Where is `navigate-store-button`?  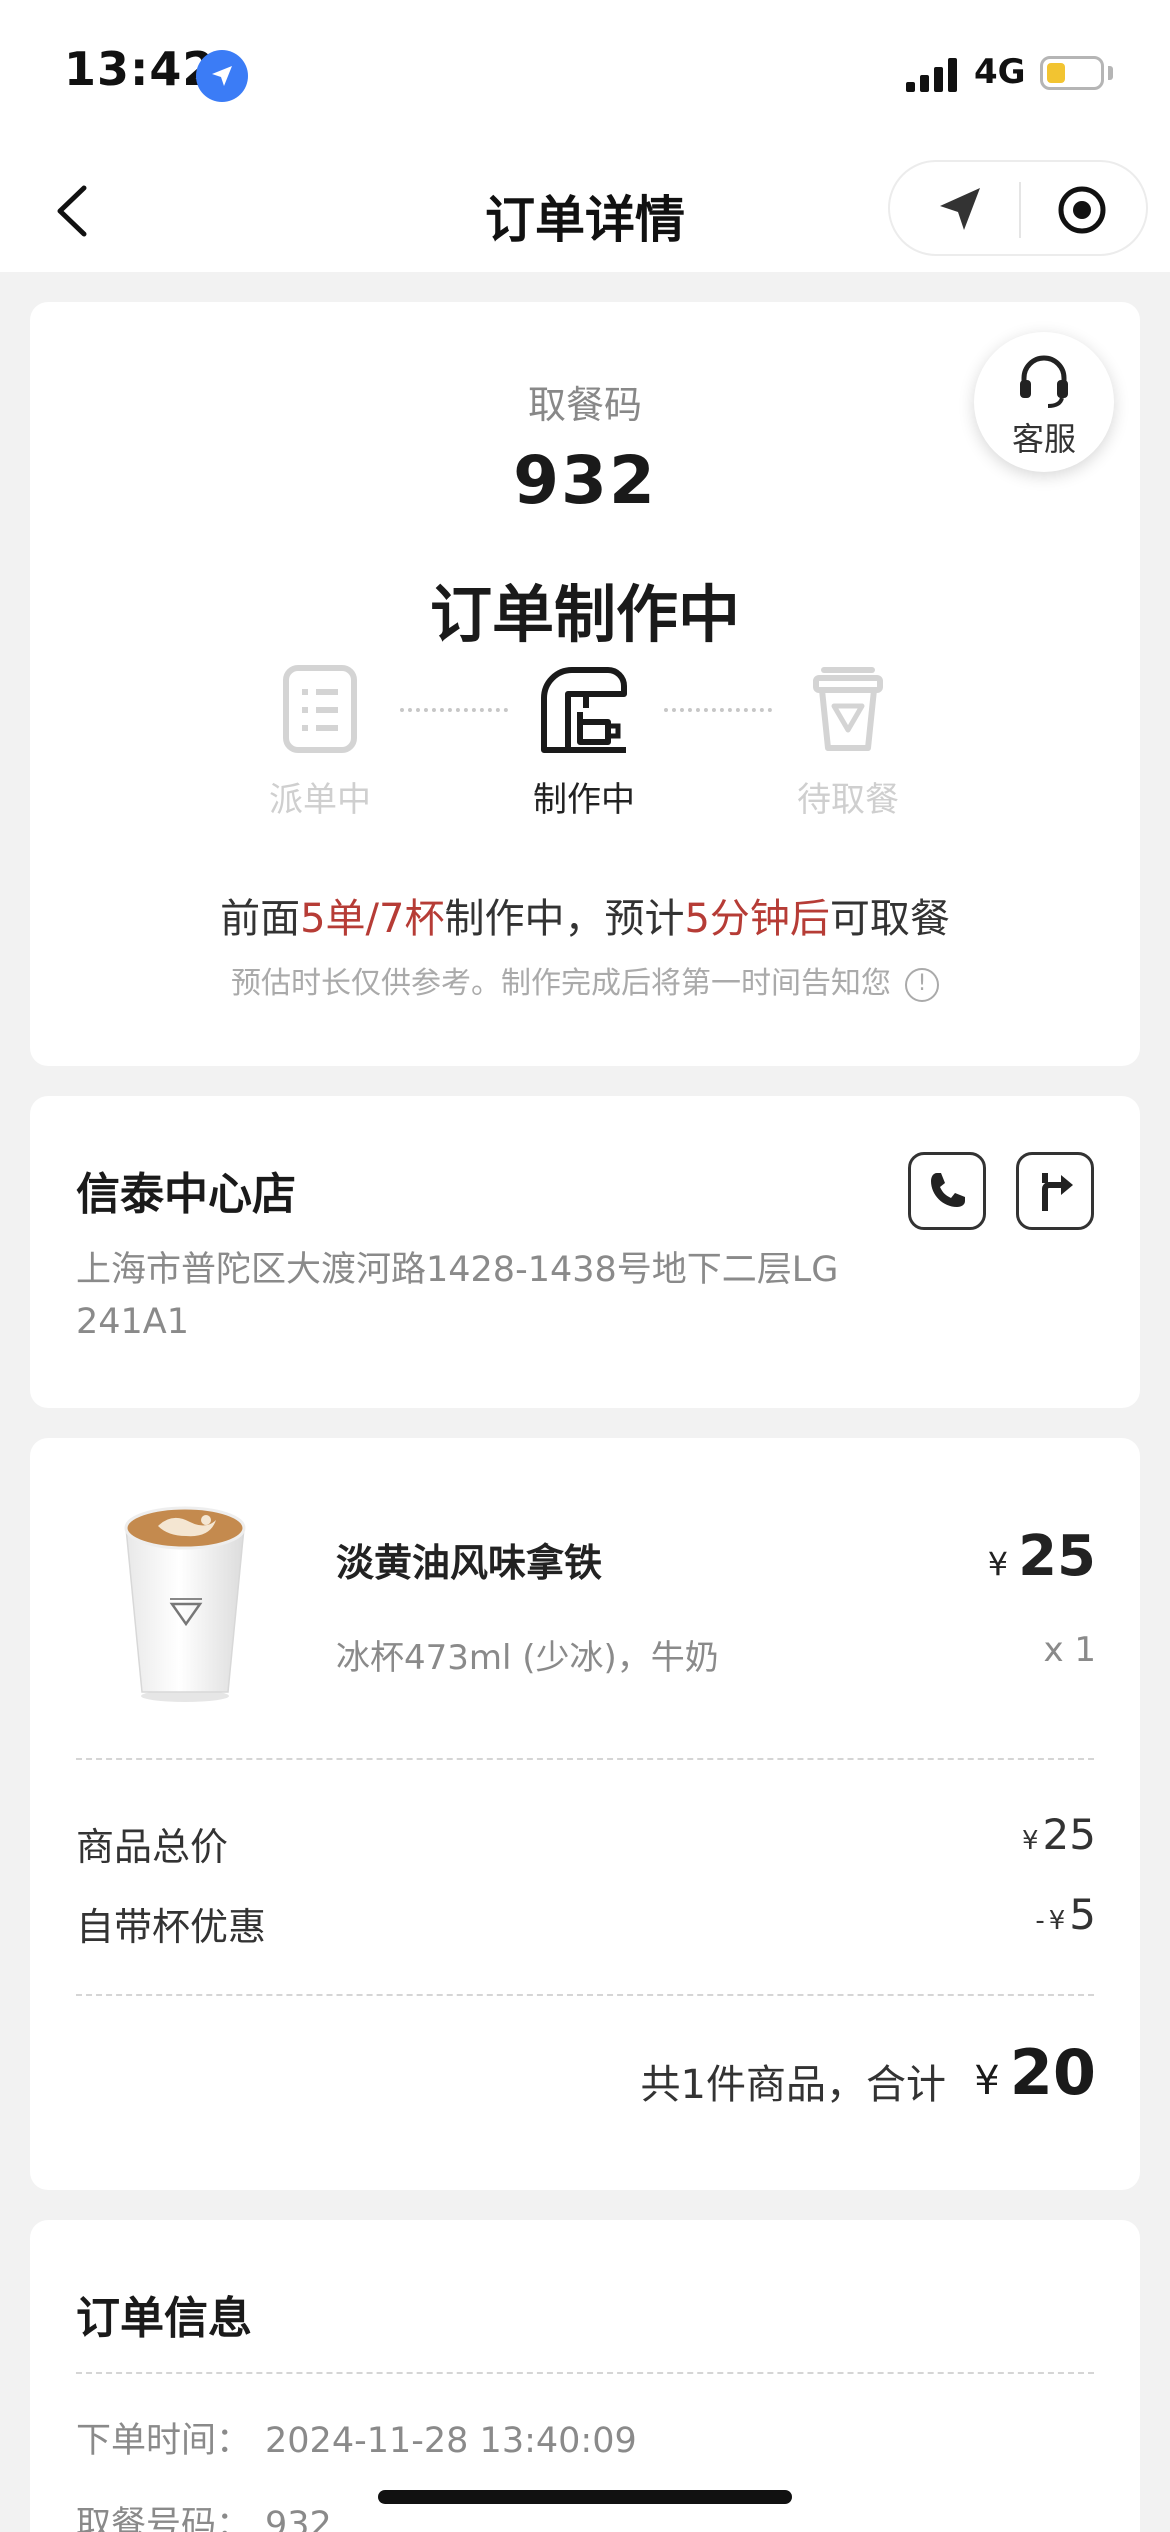 navigate-store-button is located at coordinates (1055, 1191).